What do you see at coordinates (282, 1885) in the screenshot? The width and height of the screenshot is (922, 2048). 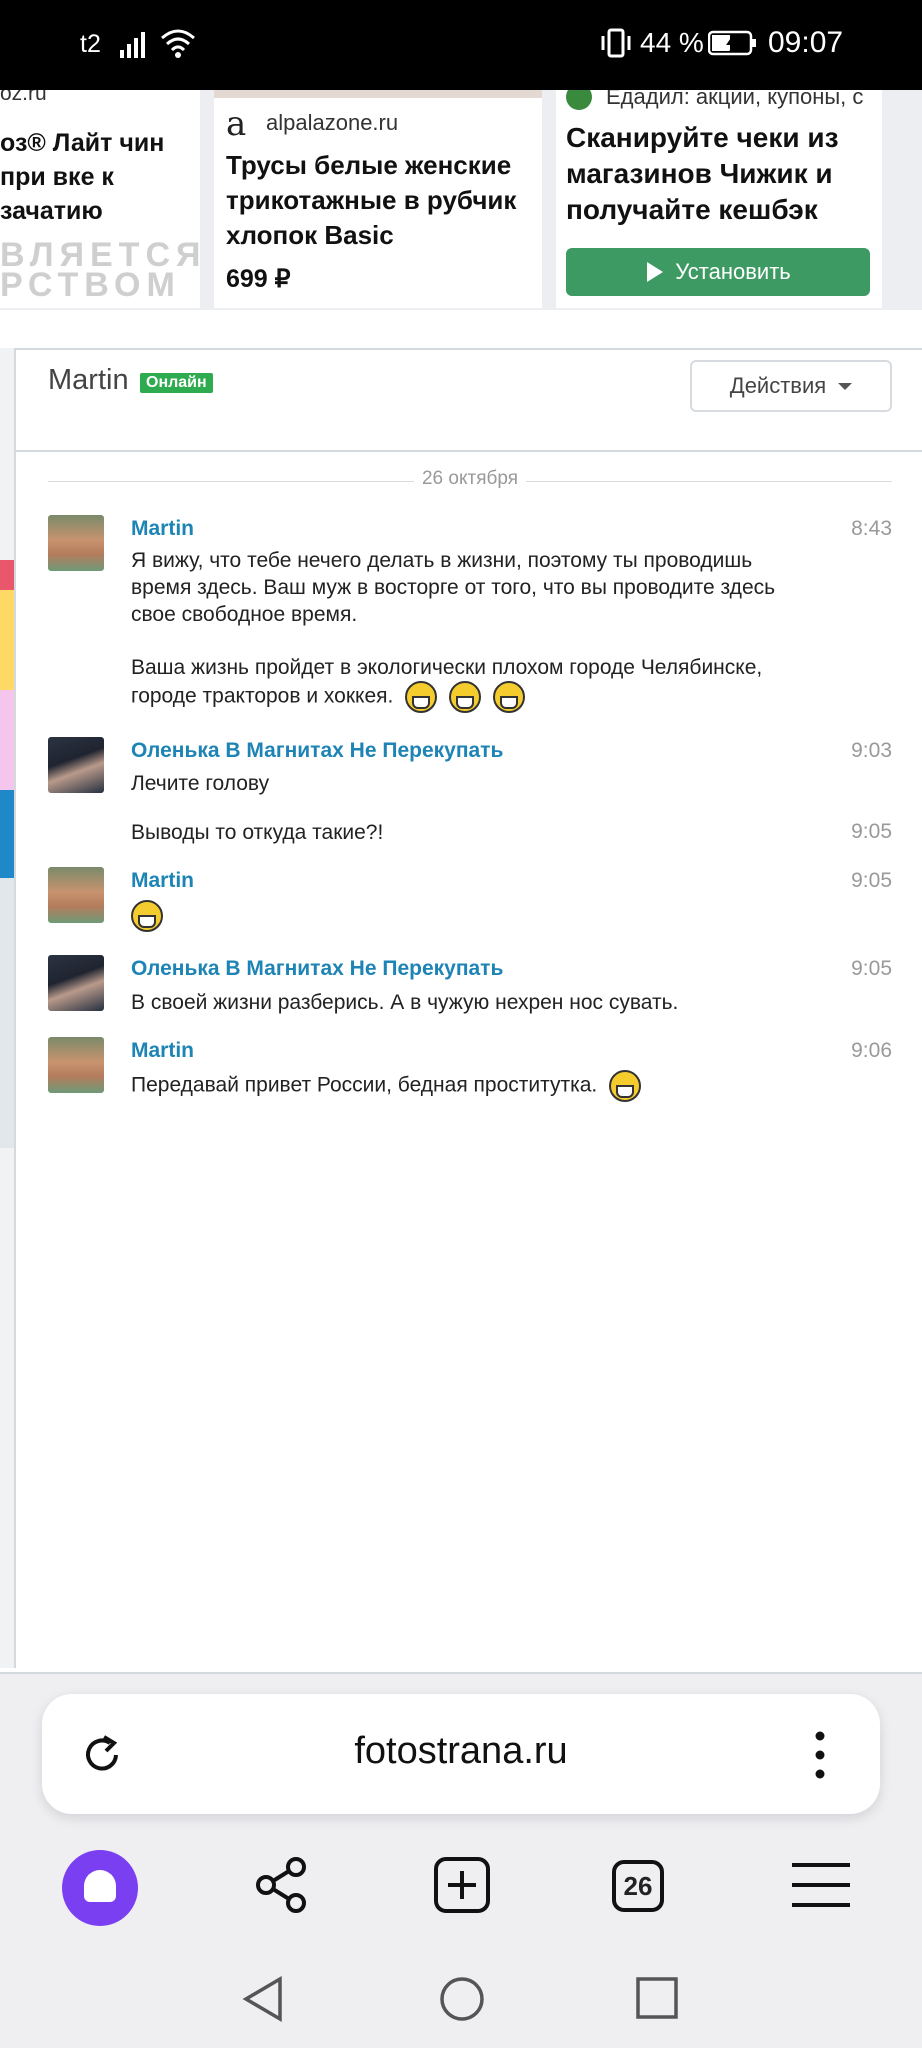 I see `share-icon` at bounding box center [282, 1885].